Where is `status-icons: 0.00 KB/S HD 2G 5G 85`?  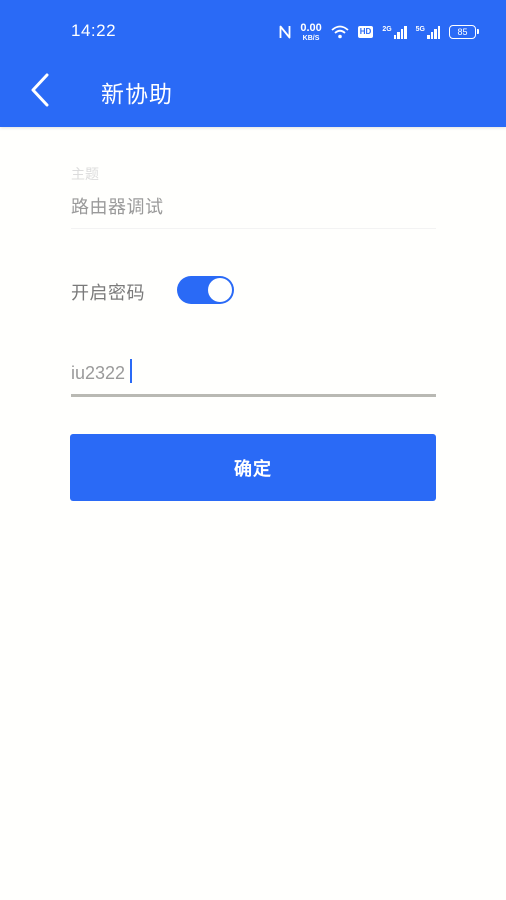
status-icons: 0.00 KB/S HD 2G 5G 85 is located at coordinates (379, 32).